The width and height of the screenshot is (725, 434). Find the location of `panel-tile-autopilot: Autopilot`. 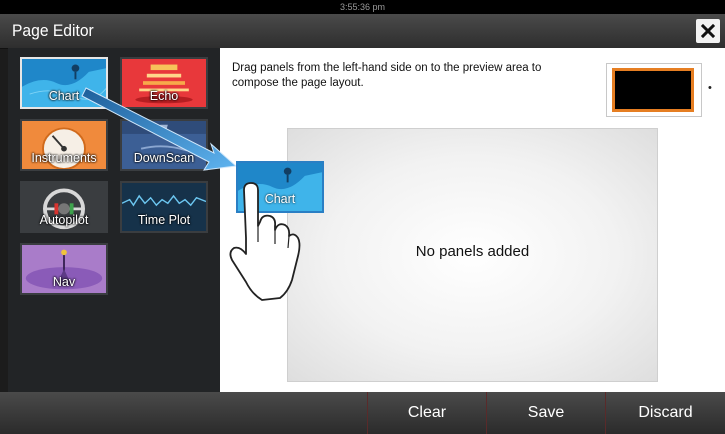

panel-tile-autopilot: Autopilot is located at coordinates (64, 207).